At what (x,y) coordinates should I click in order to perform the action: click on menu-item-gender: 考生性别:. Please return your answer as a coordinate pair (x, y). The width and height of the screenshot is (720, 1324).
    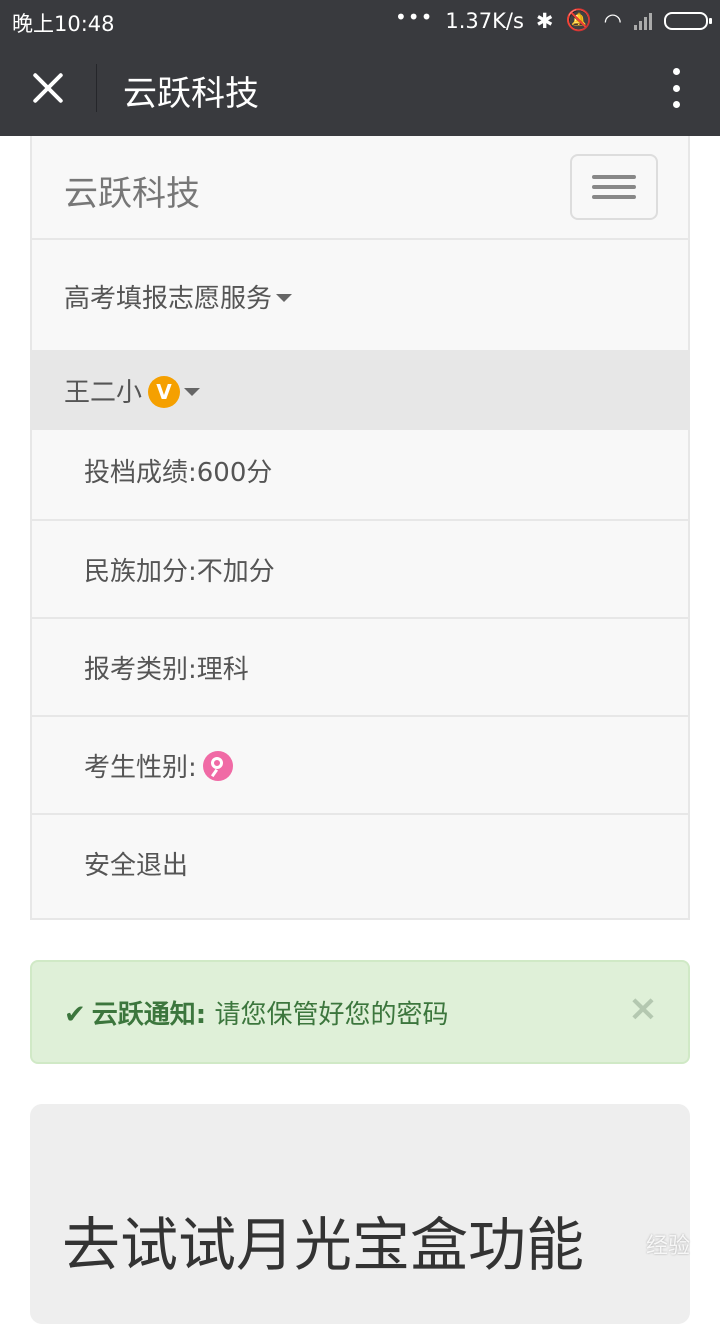
    Looking at the image, I should click on (360, 764).